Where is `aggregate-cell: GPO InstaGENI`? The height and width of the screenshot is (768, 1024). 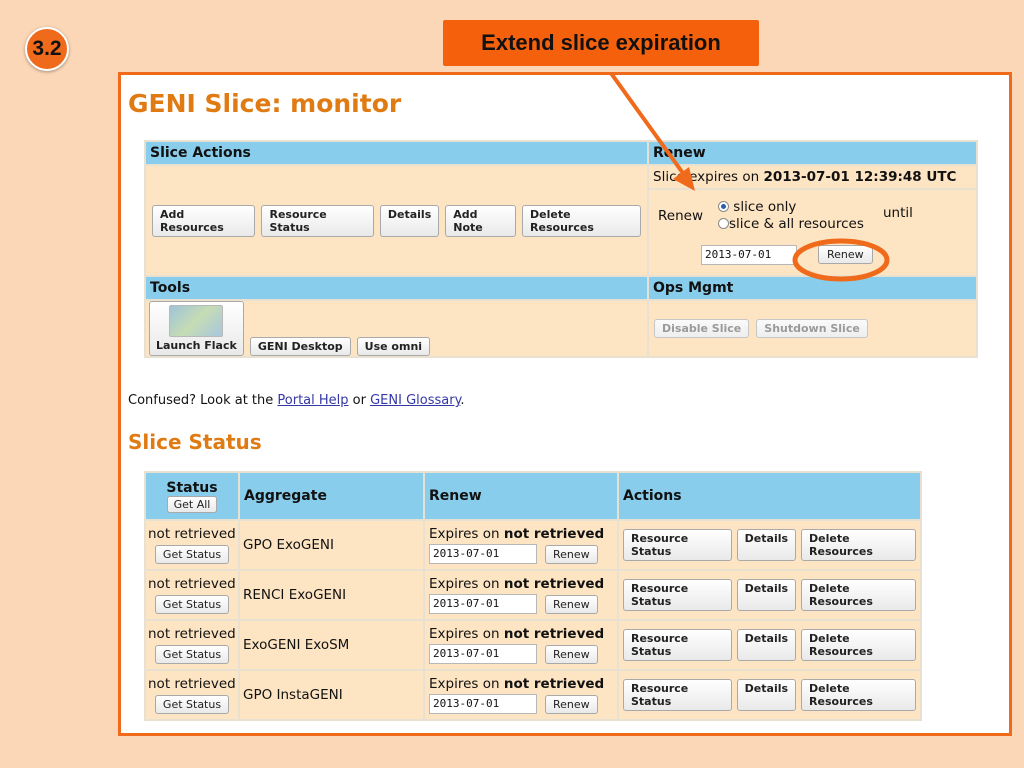 aggregate-cell: GPO InstaGENI is located at coordinates (331, 695).